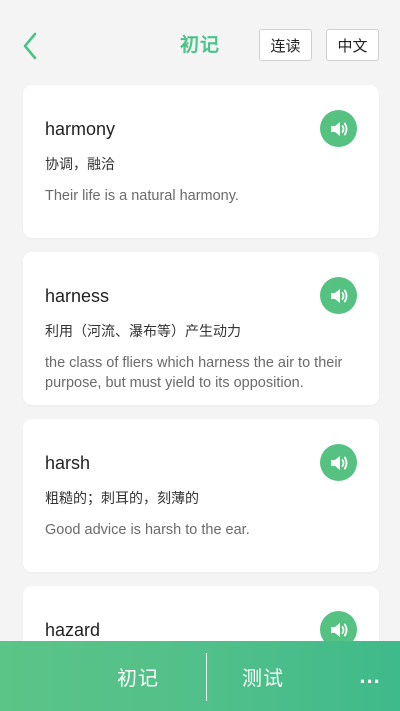 The image size is (400, 711). Describe the element at coordinates (352, 45) in the screenshot. I see `language-toggle-button: 中文` at that location.